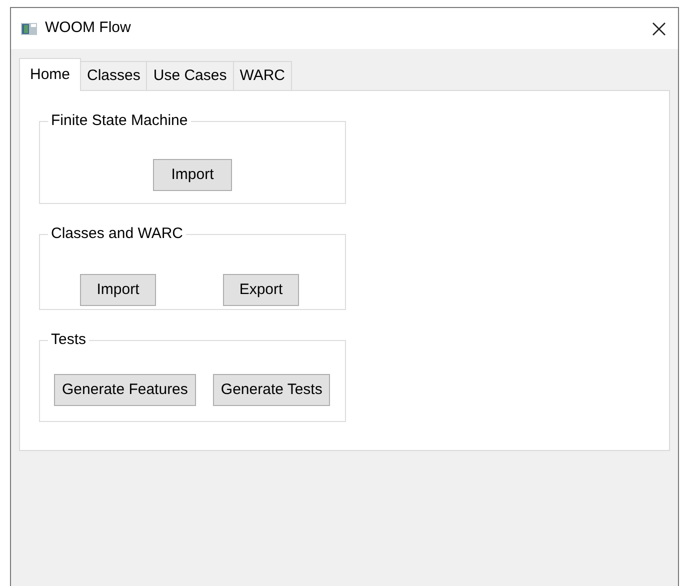 The image size is (683, 586). Describe the element at coordinates (119, 120) in the screenshot. I see `group-title: Finite State Machine` at that location.